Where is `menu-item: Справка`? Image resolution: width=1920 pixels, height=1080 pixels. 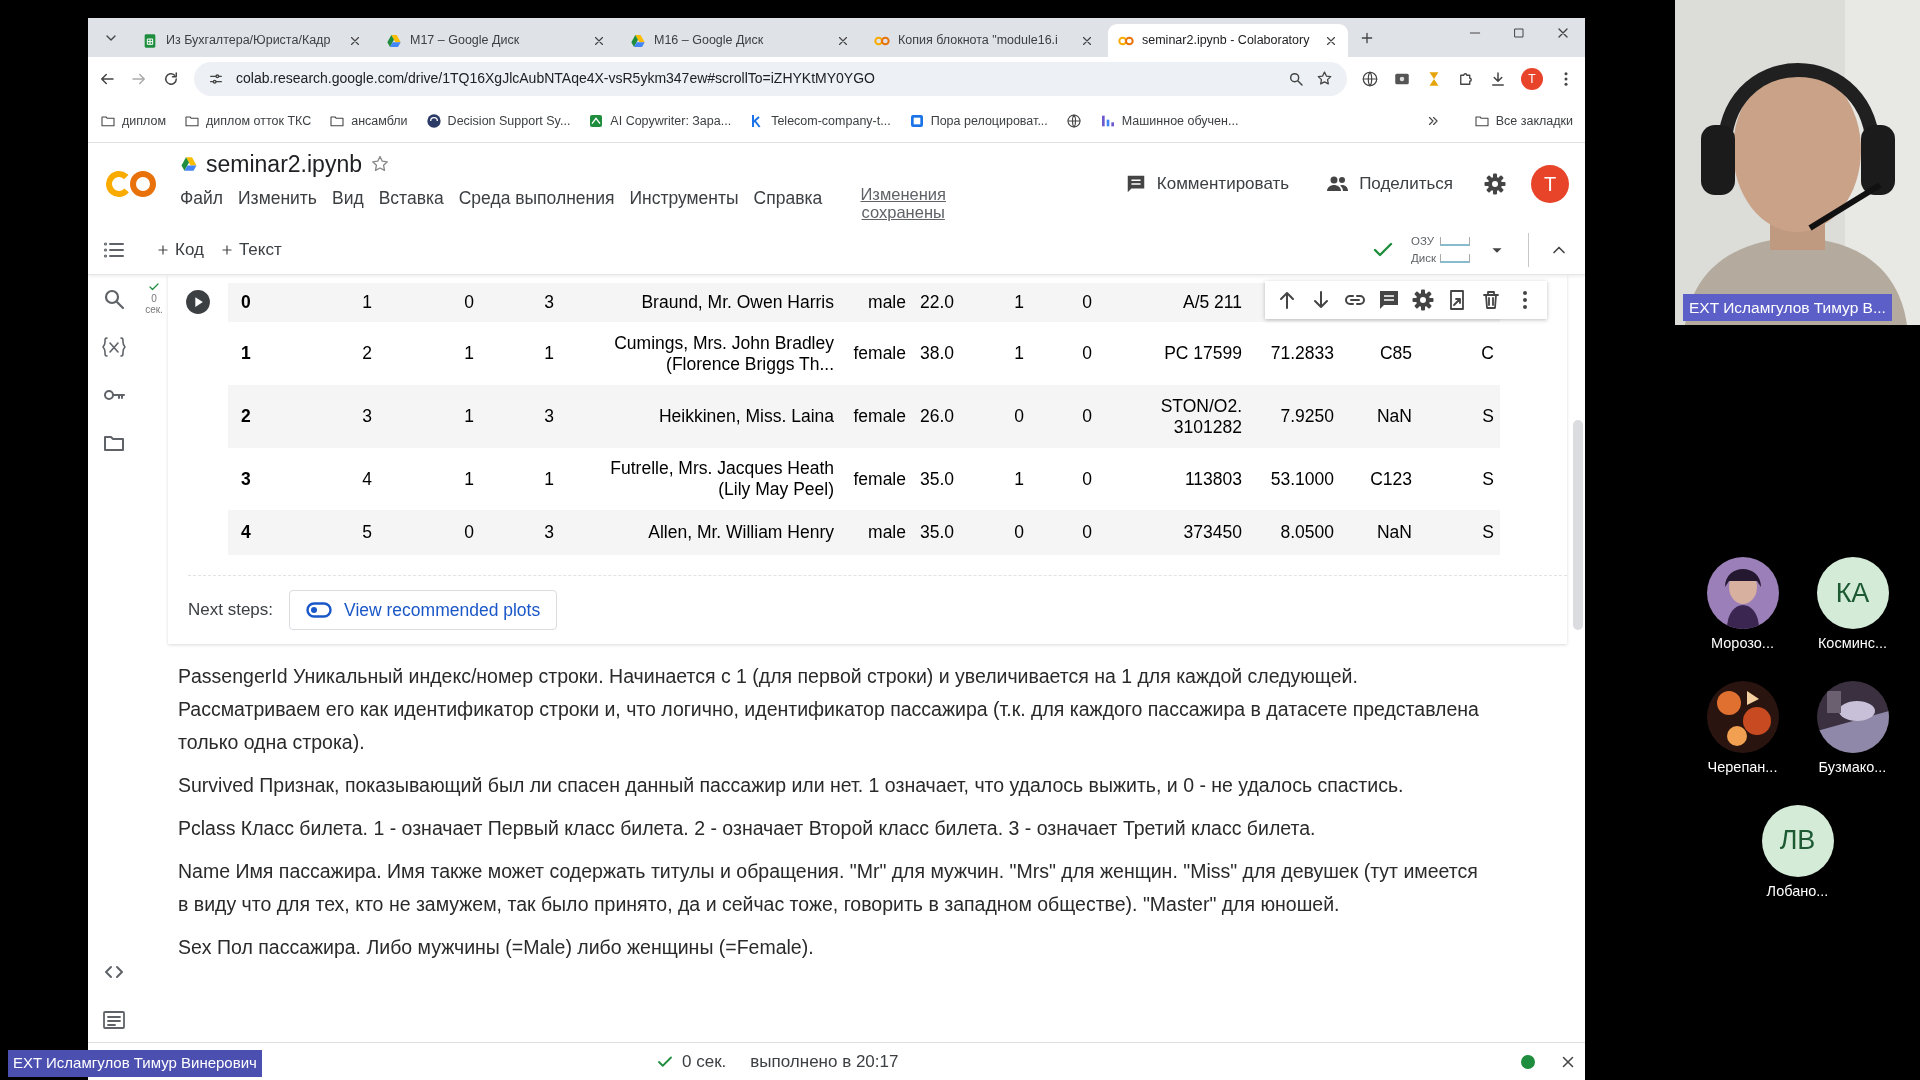
menu-item: Справка is located at coordinates (788, 198).